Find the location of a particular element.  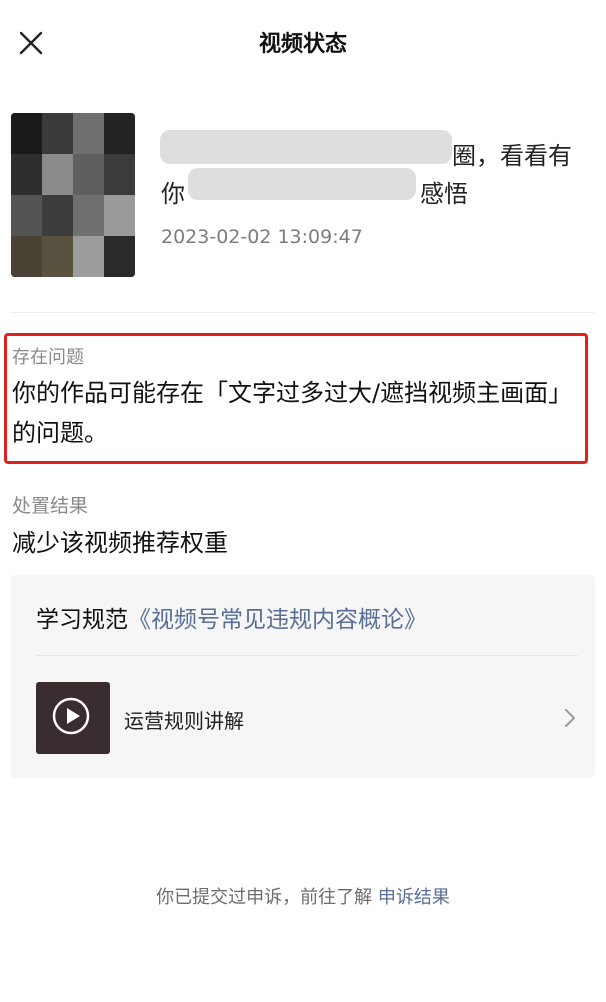

learn-title: 学习规范《视频号常见违规内容概论》 is located at coordinates (231, 617).